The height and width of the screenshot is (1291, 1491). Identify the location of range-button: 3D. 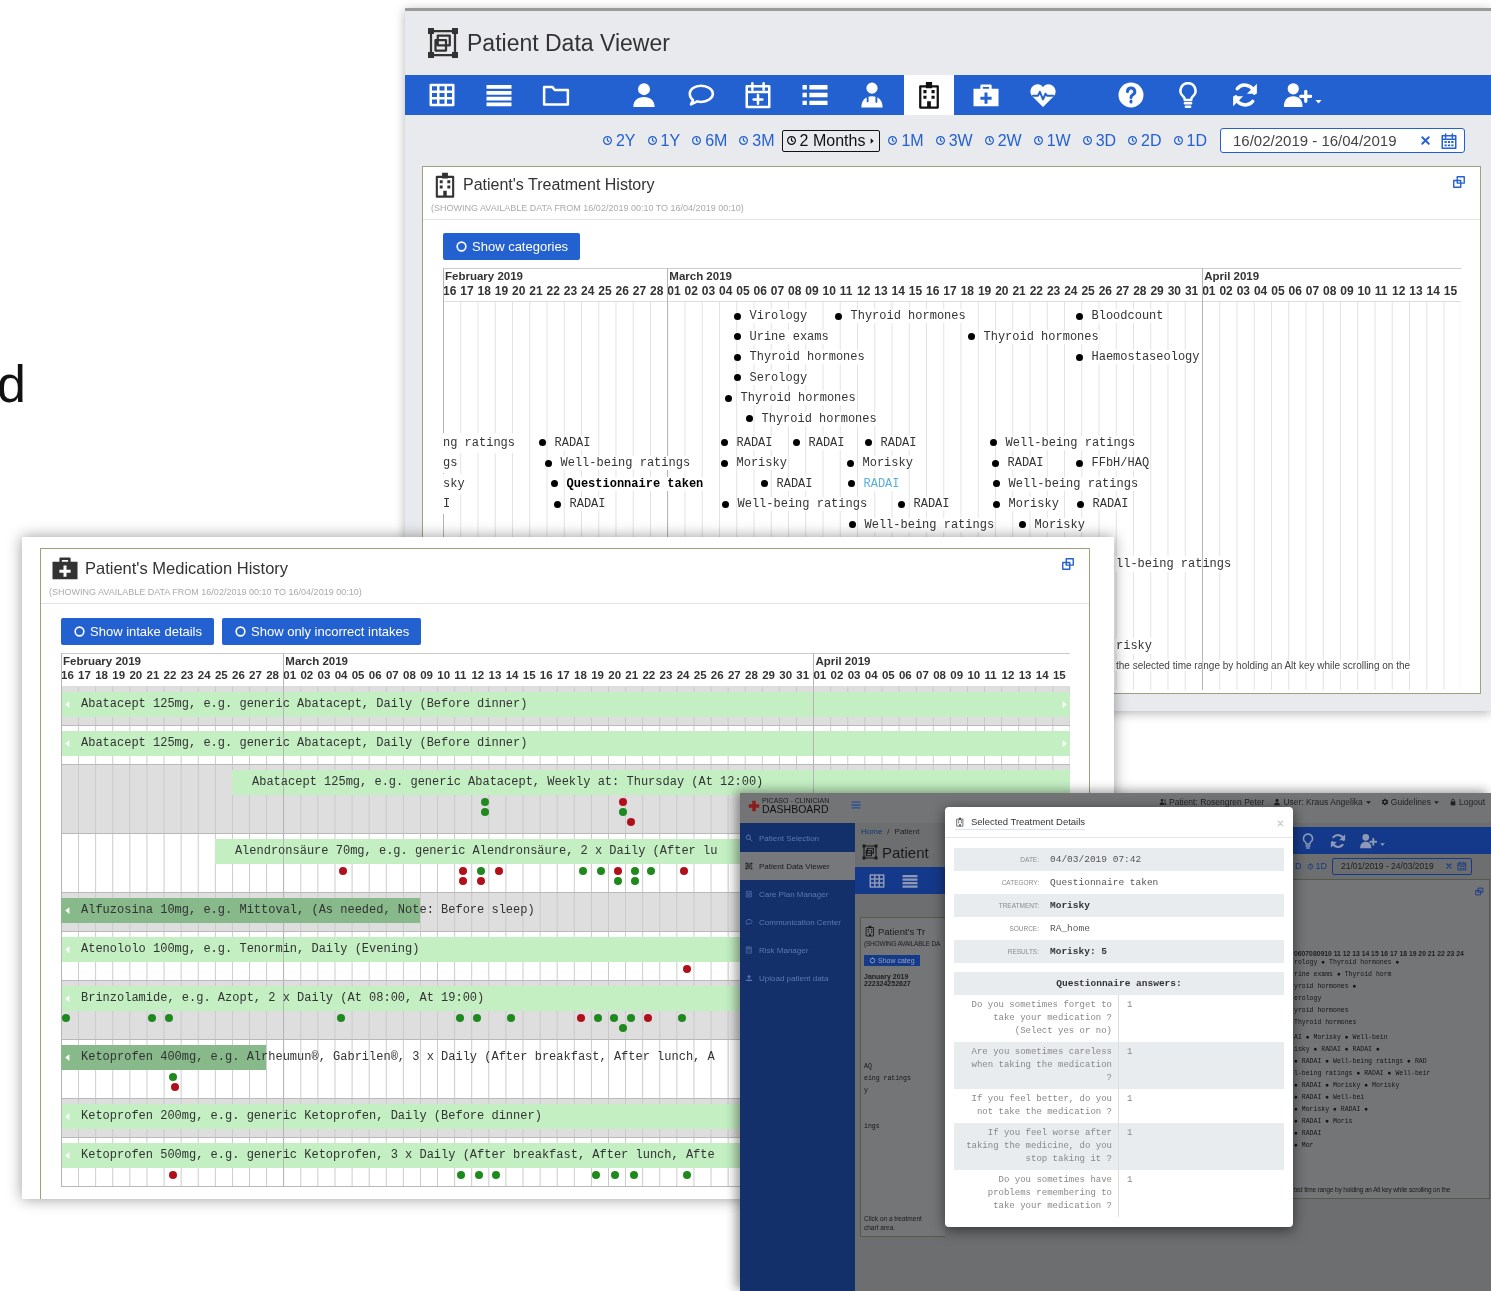
(1099, 140).